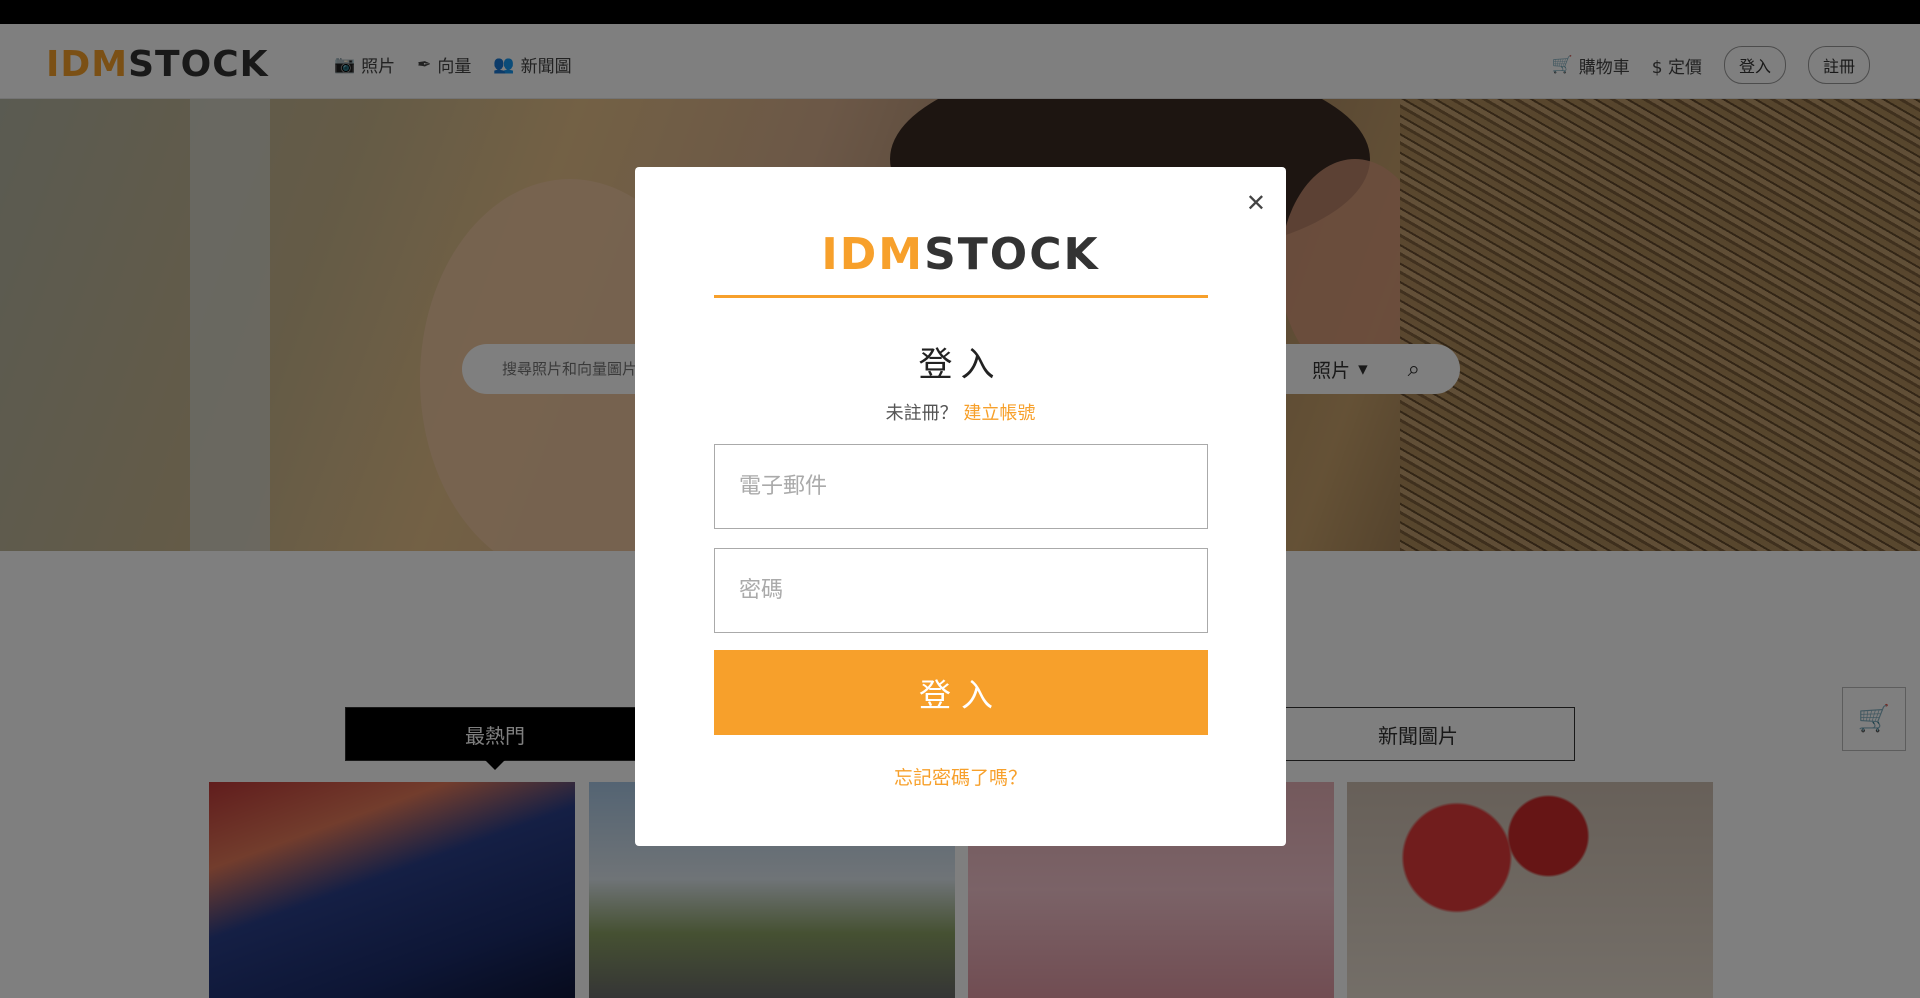  What do you see at coordinates (921, 413) in the screenshot?
I see `not-registered-text: 未註冊？` at bounding box center [921, 413].